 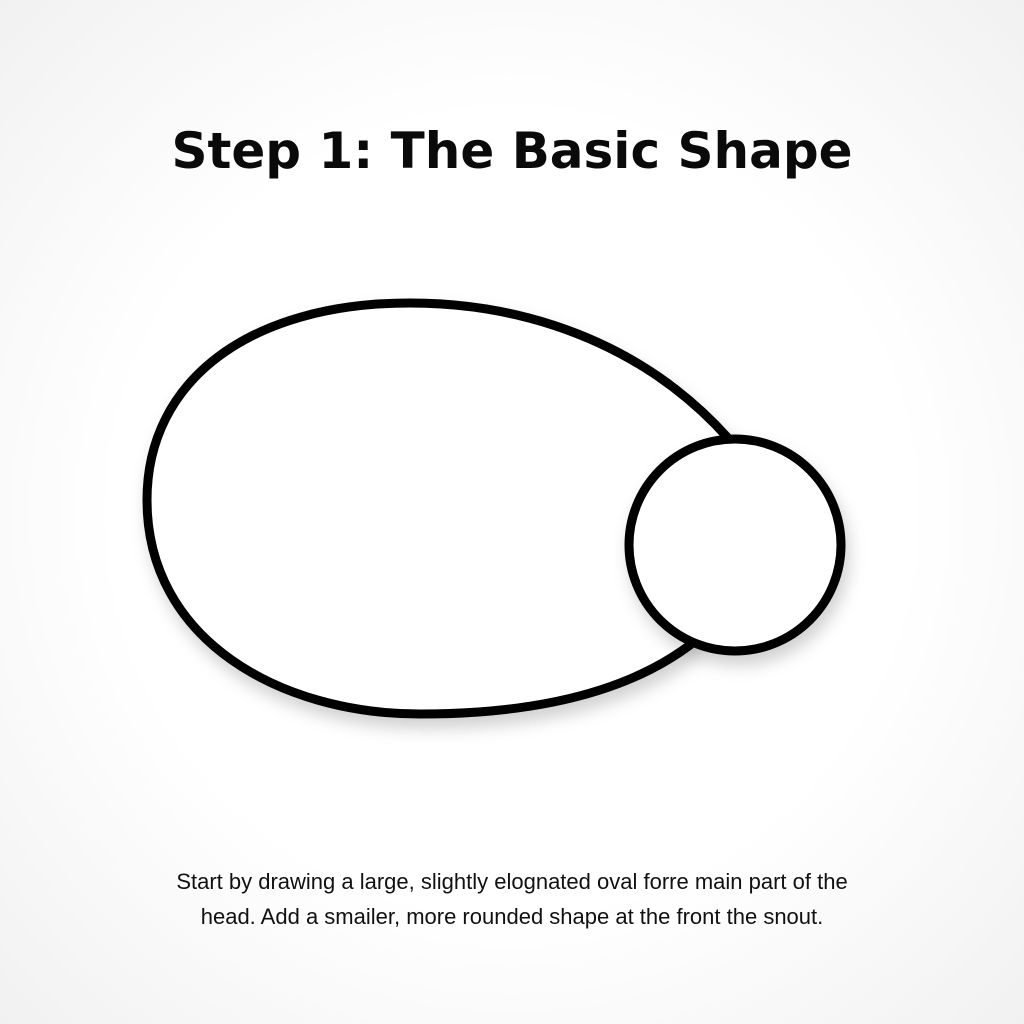 I want to click on snout-circle, so click(x=735, y=545).